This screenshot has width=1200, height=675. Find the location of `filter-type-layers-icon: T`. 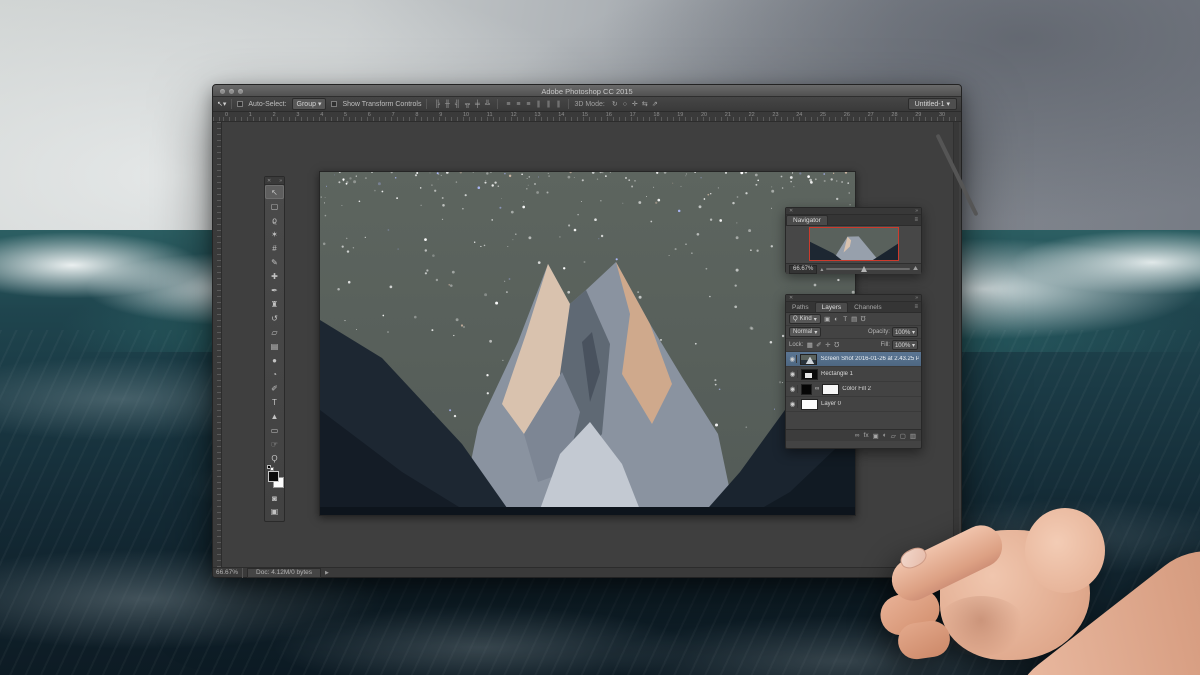

filter-type-layers-icon: T is located at coordinates (845, 319).